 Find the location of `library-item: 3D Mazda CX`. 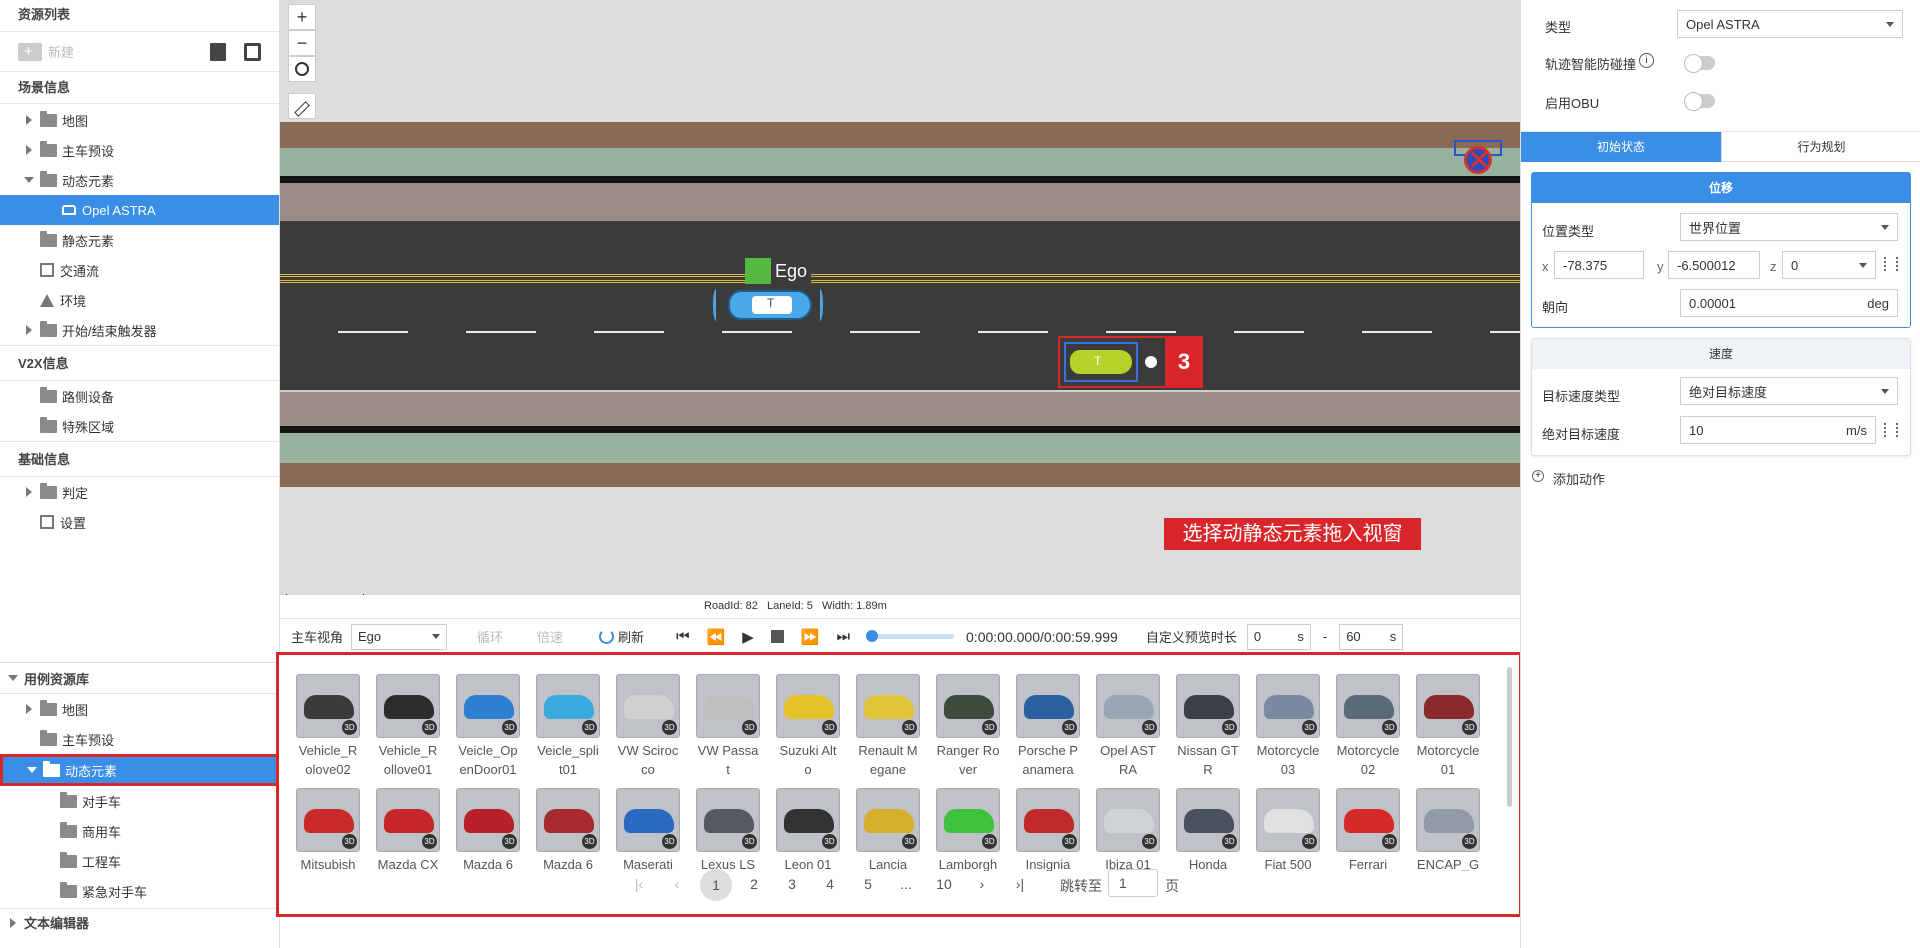

library-item: 3D Mazda CX is located at coordinates (408, 829).